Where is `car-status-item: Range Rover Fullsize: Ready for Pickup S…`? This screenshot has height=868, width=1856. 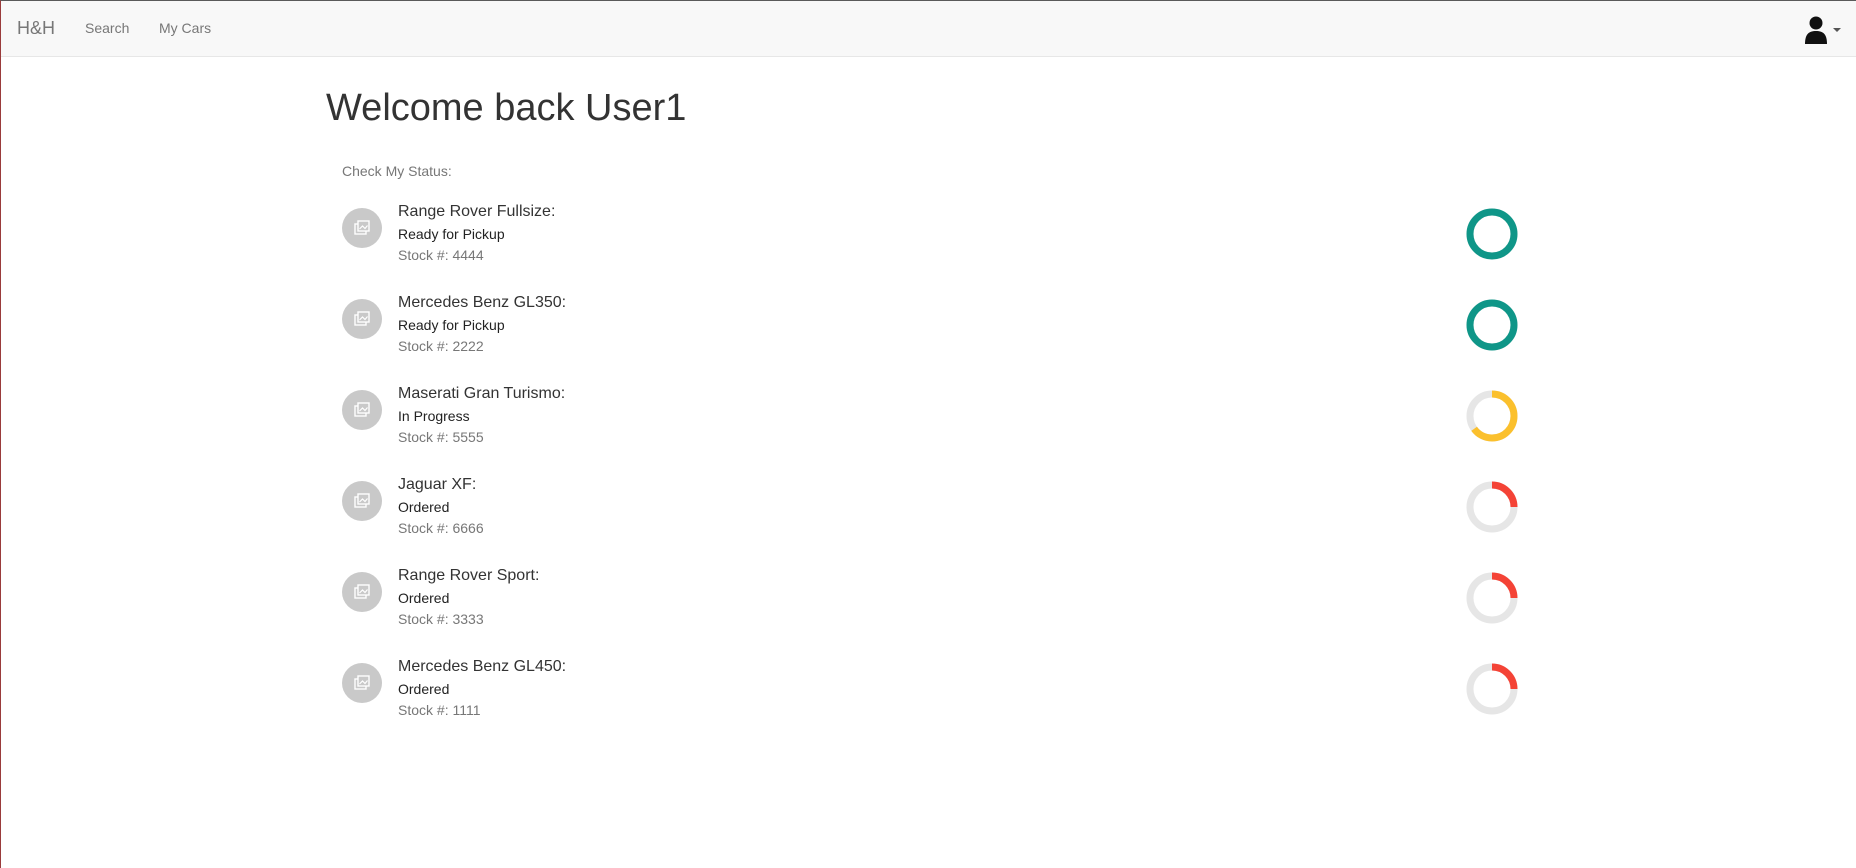 car-status-item: Range Rover Fullsize: Ready for Pickup S… is located at coordinates (932, 248).